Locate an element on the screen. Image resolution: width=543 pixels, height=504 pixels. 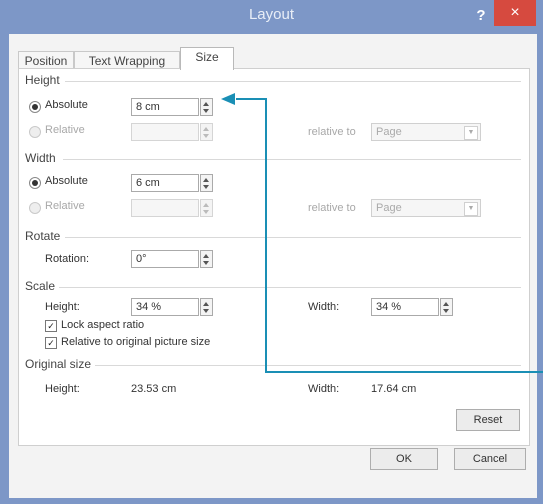
scale-width-label: Width: is located at coordinates (324, 307).